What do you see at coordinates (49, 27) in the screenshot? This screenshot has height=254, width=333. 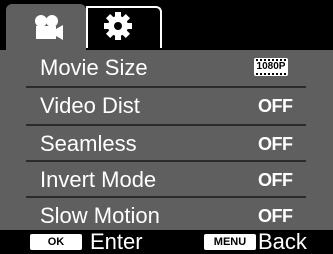 I see `camera-icon` at bounding box center [49, 27].